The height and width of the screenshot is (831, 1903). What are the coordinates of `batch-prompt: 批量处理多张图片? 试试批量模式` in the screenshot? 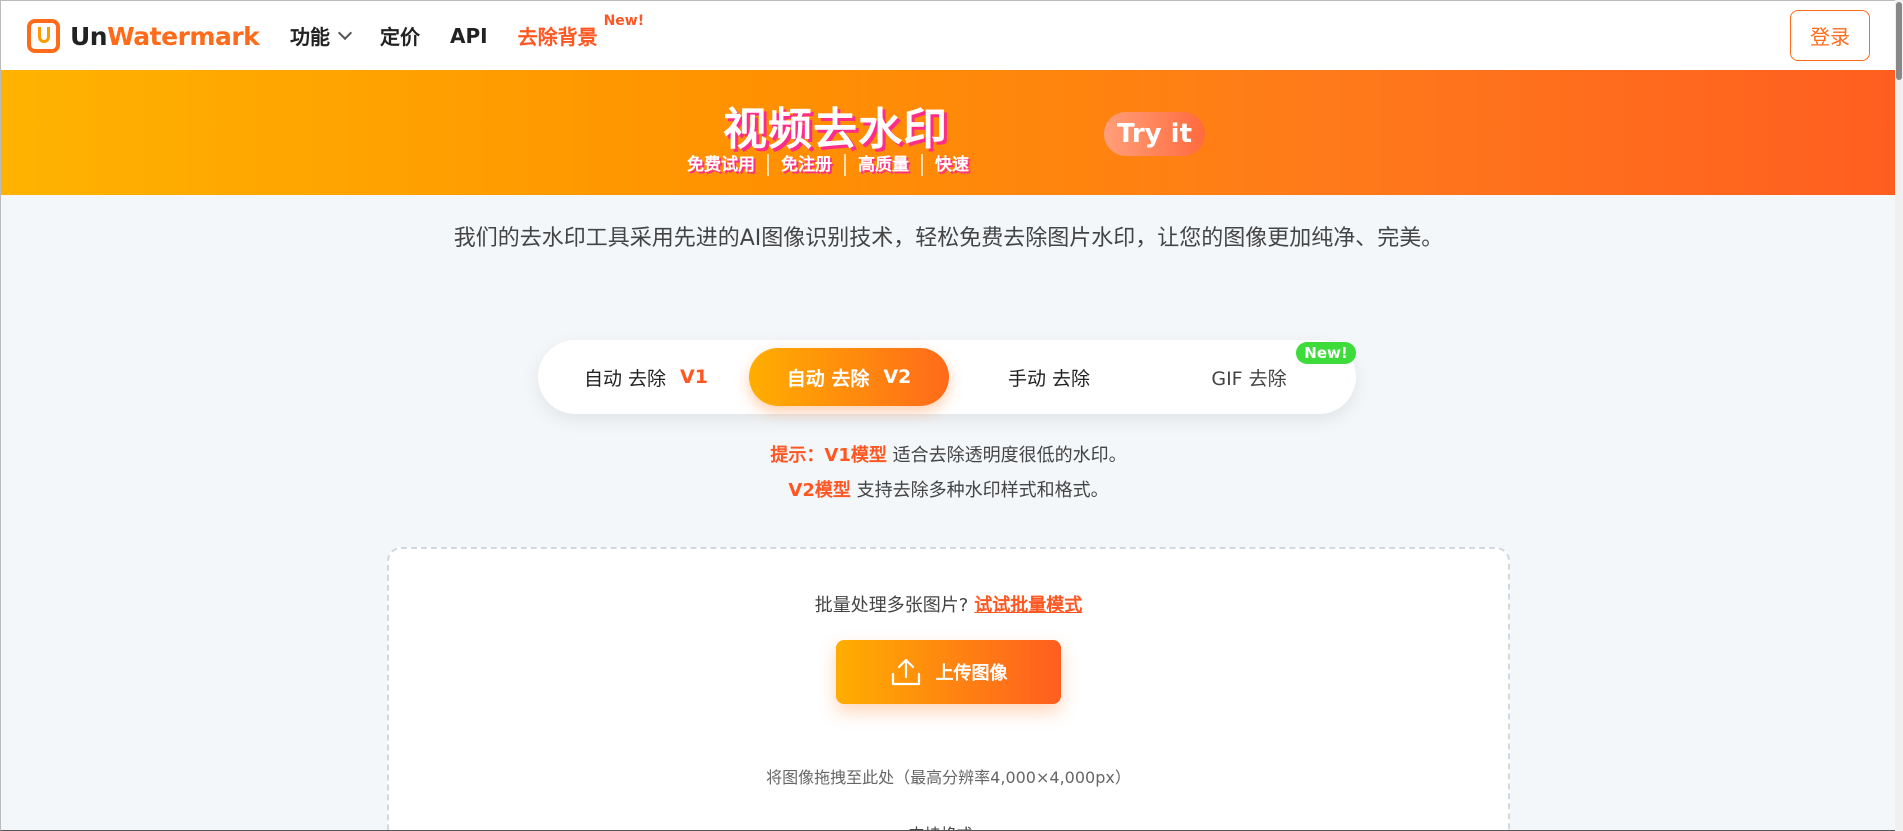 It's located at (948, 604).